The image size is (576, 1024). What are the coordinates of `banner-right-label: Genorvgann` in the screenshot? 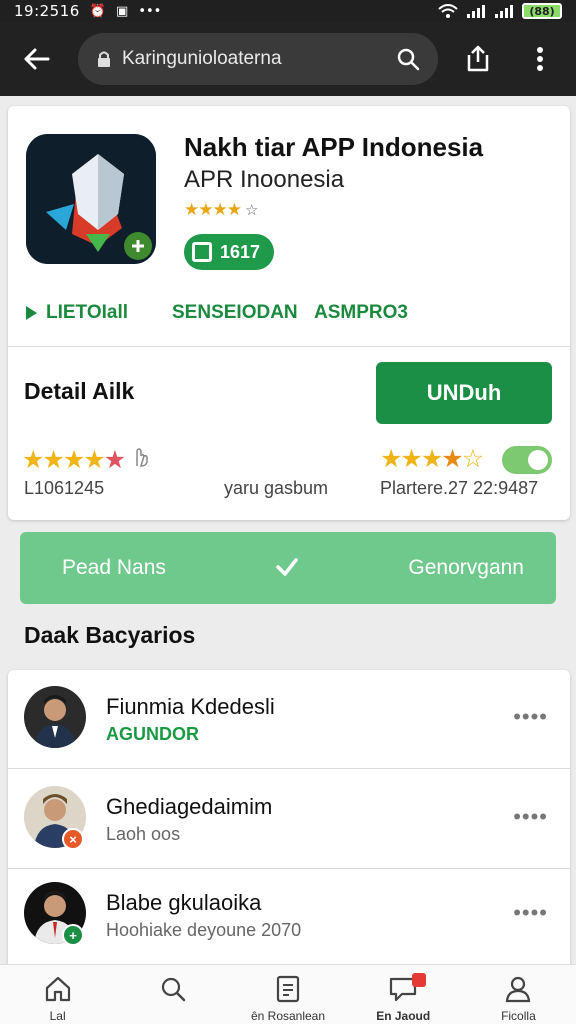 It's located at (466, 567).